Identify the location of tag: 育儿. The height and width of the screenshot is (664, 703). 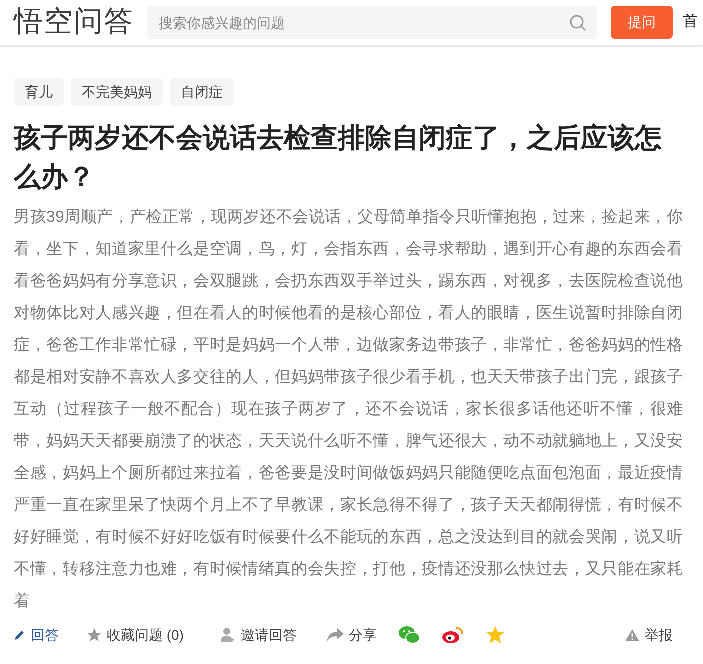
(39, 92).